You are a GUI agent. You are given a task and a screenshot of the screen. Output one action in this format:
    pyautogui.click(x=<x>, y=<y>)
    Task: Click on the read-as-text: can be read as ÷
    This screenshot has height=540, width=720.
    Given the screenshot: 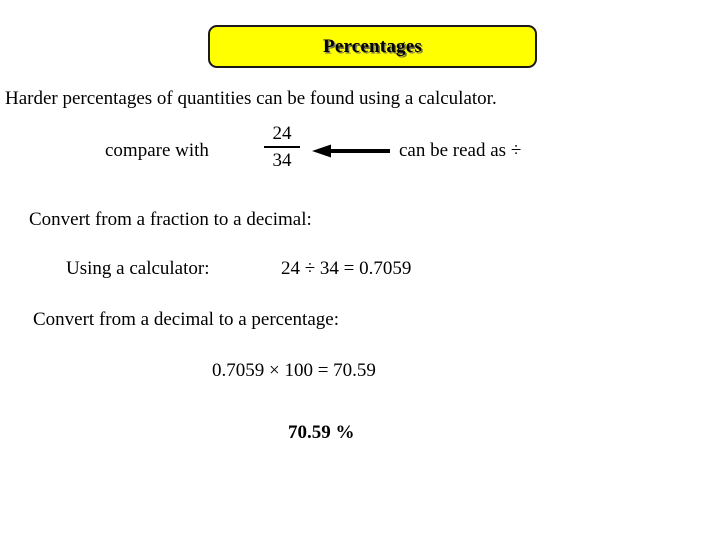 What is the action you would take?
    pyautogui.click(x=460, y=150)
    